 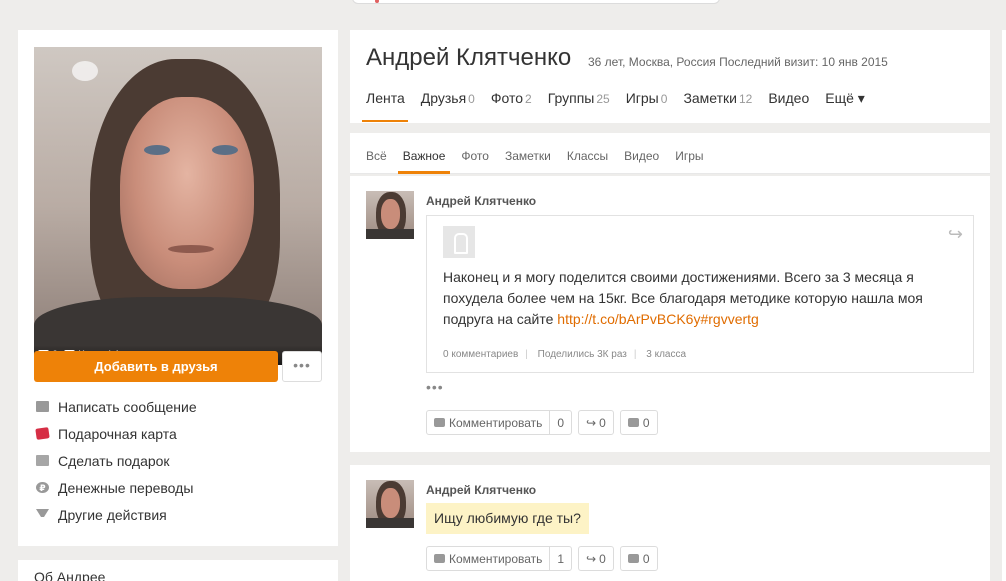 I want to click on filter-photos: Фото, so click(x=475, y=156).